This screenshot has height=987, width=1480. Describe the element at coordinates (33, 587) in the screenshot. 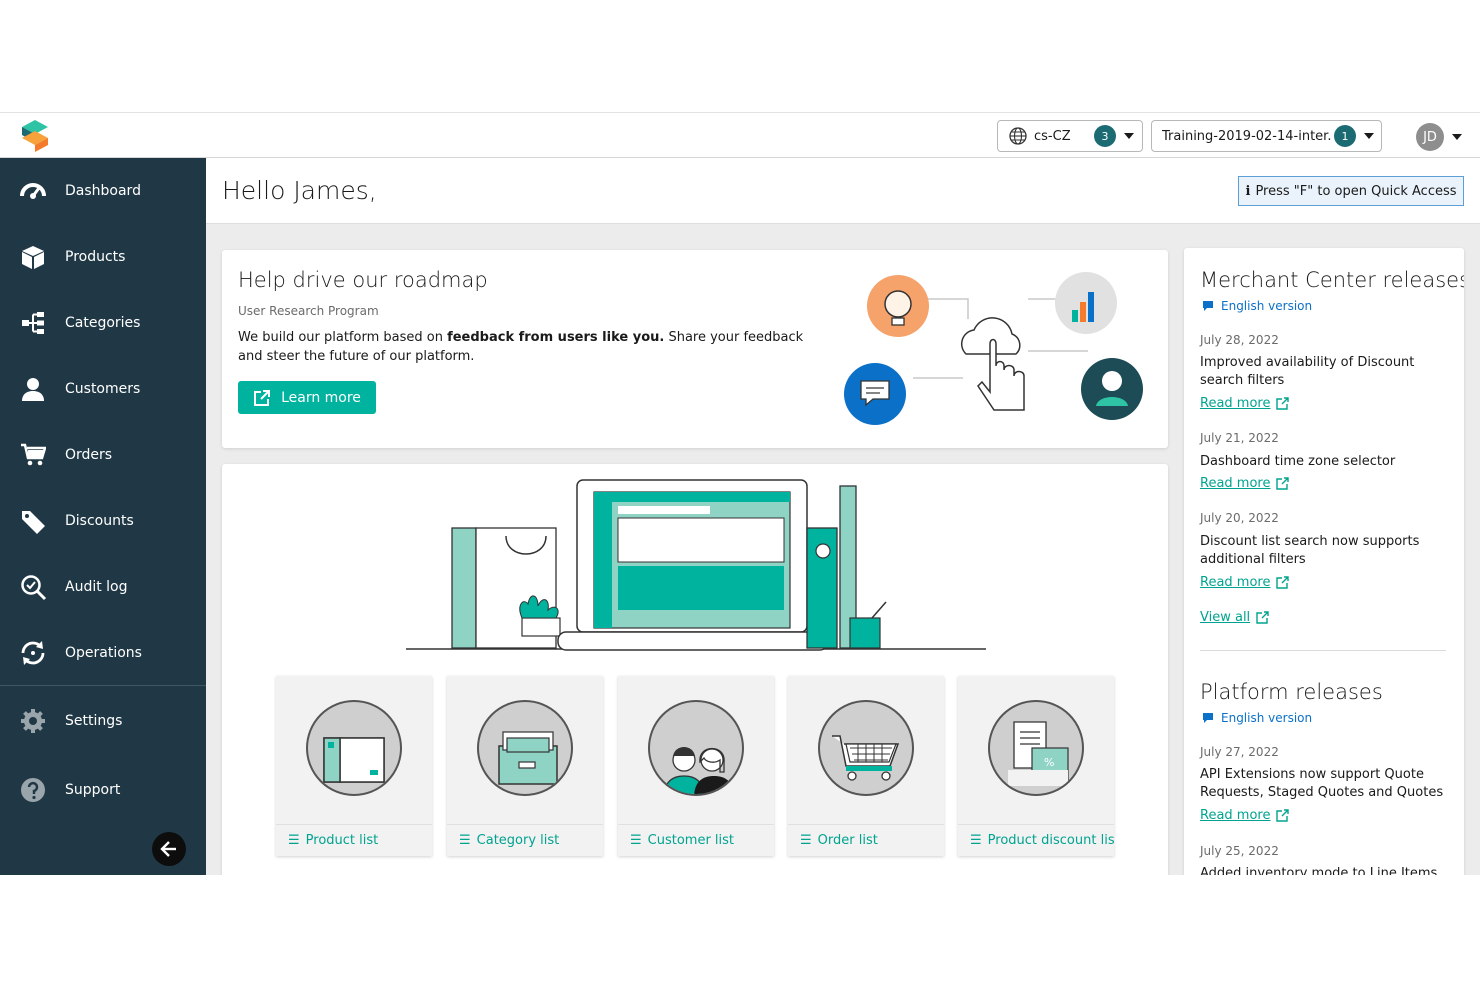

I see `audit-search-icon` at that location.